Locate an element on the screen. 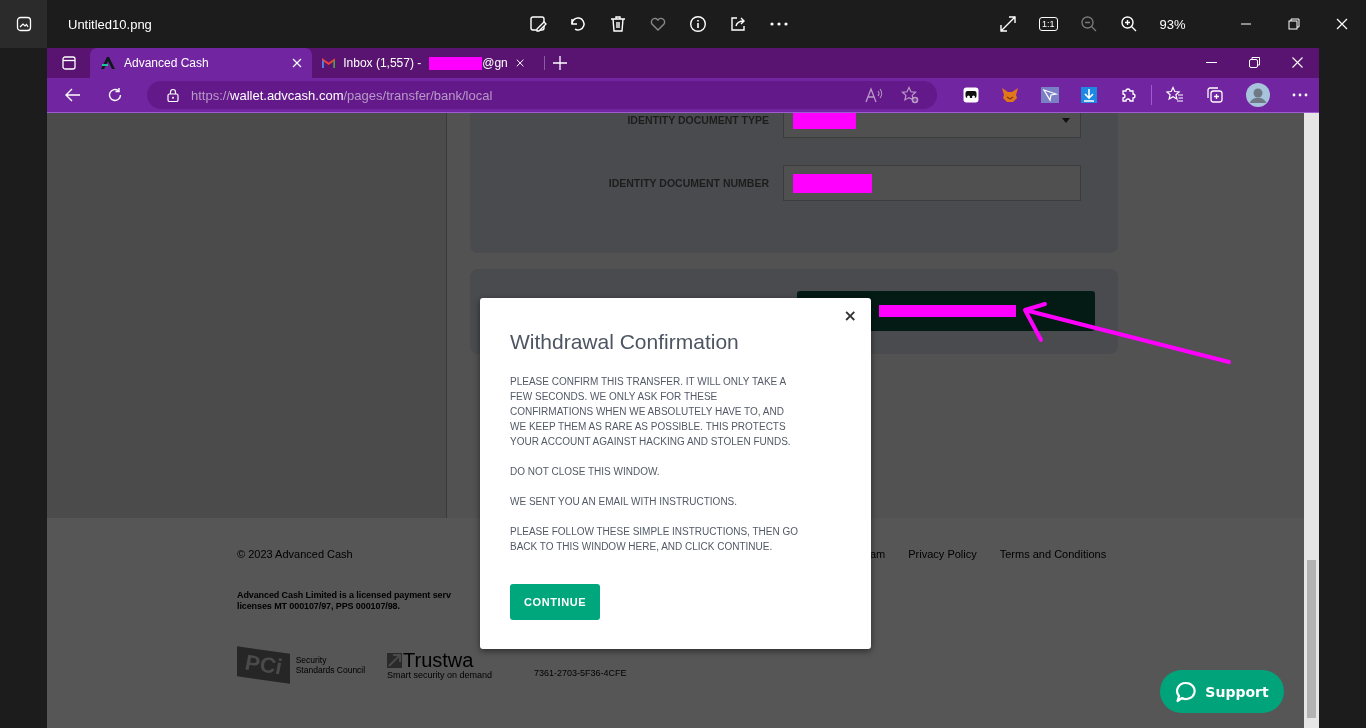  tab-title-suffix: @gn is located at coordinates (495, 63).